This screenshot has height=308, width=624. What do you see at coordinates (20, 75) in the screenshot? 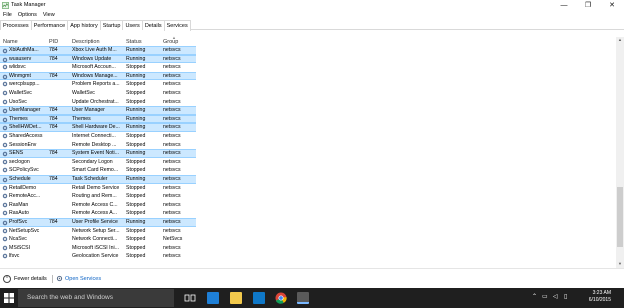
I see `service-name: Winmgmt` at bounding box center [20, 75].